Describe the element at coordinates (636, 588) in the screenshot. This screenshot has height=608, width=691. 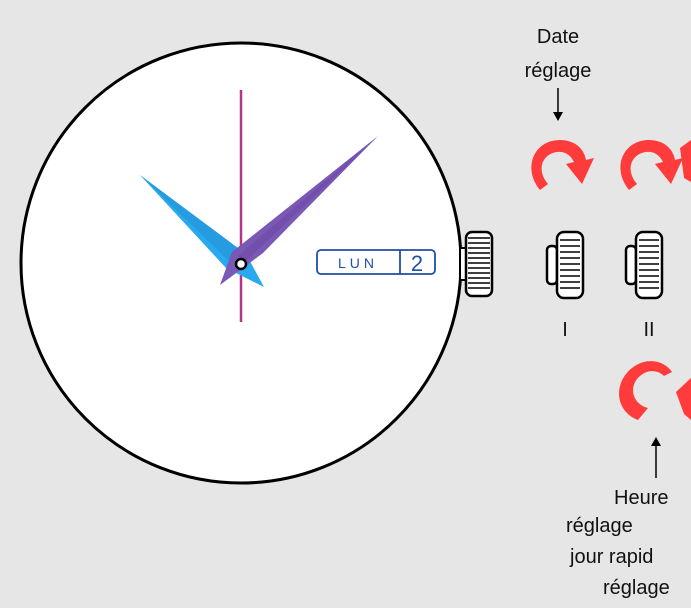
I see `day-setting-label: réglage` at that location.